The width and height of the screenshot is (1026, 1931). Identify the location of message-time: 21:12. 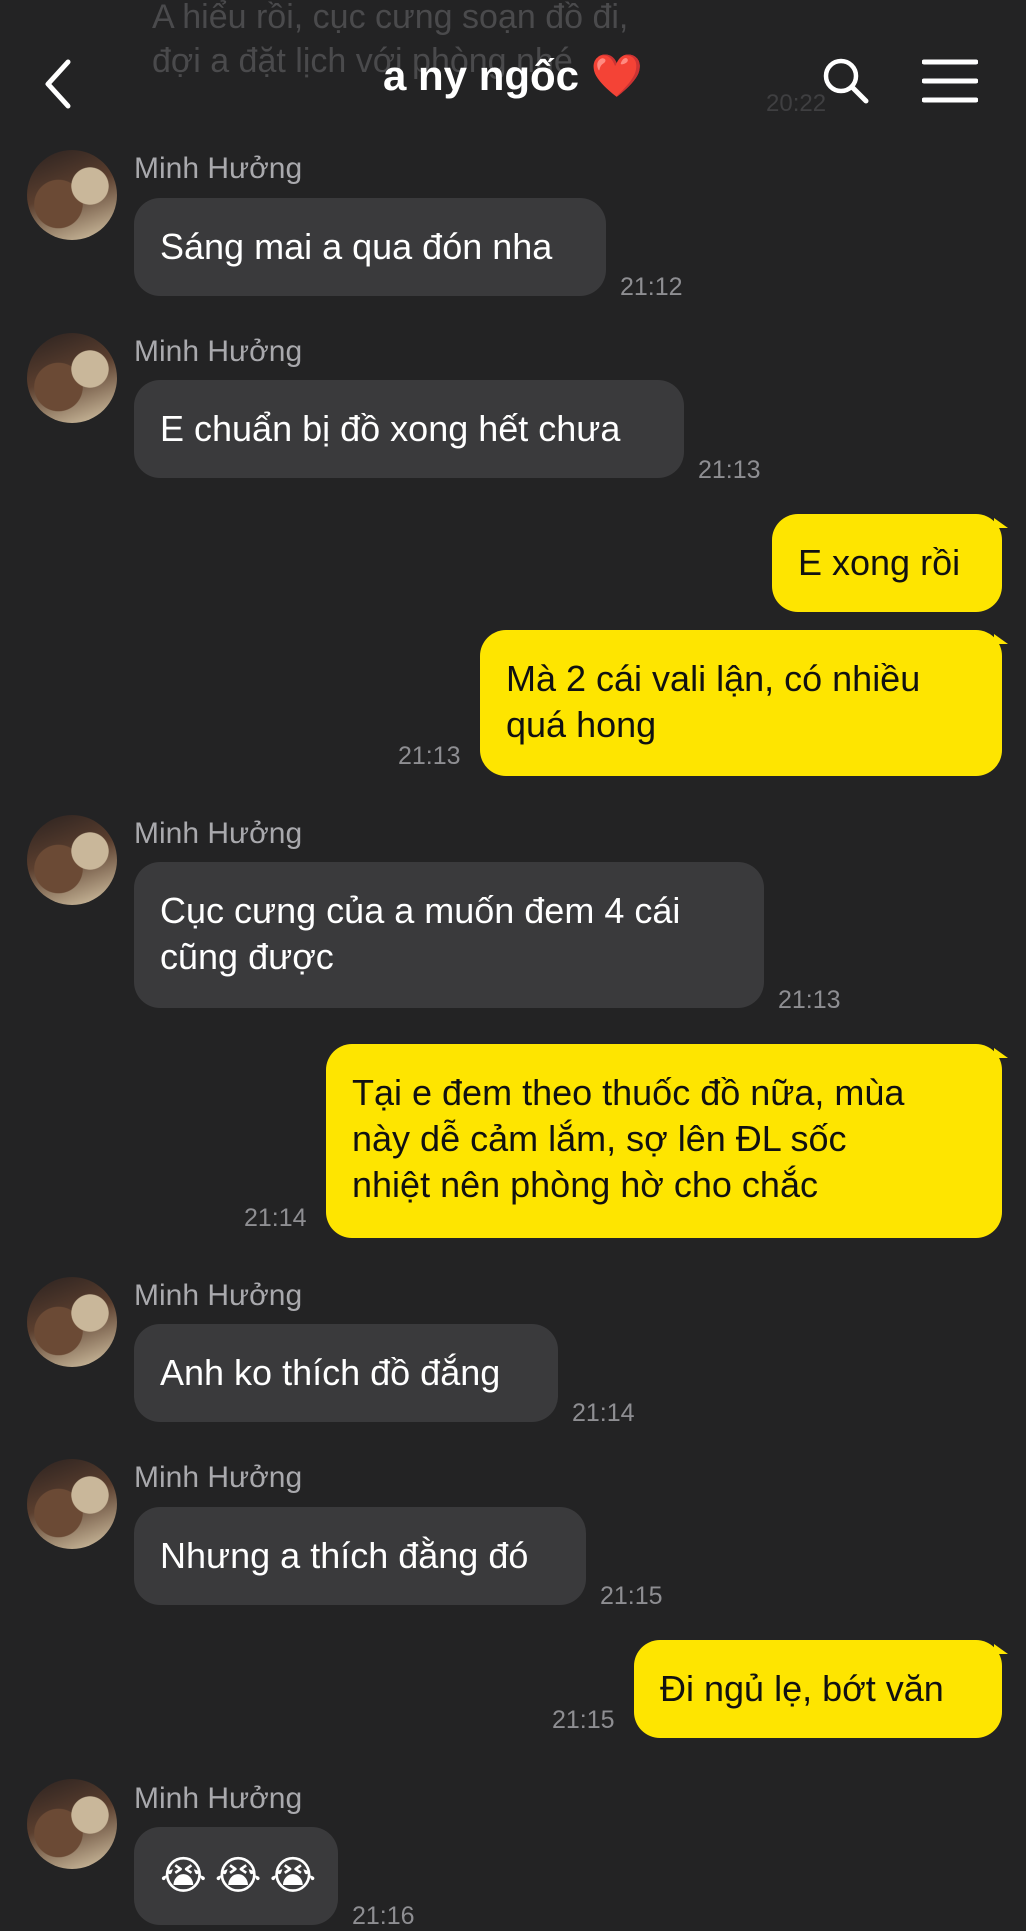
(651, 287).